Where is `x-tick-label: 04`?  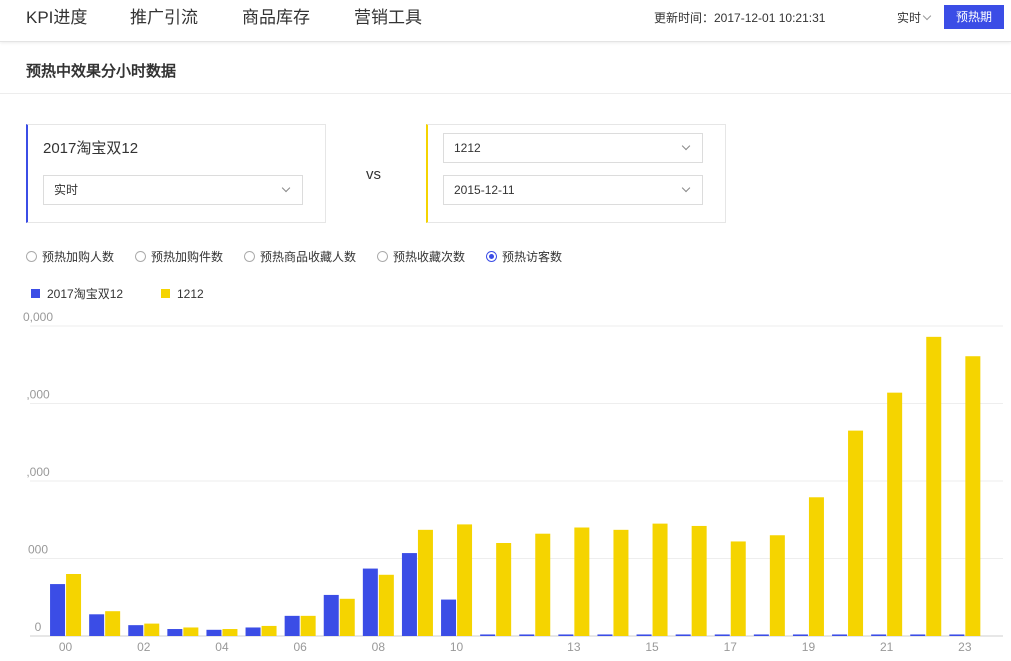
x-tick-label: 04 is located at coordinates (222, 647).